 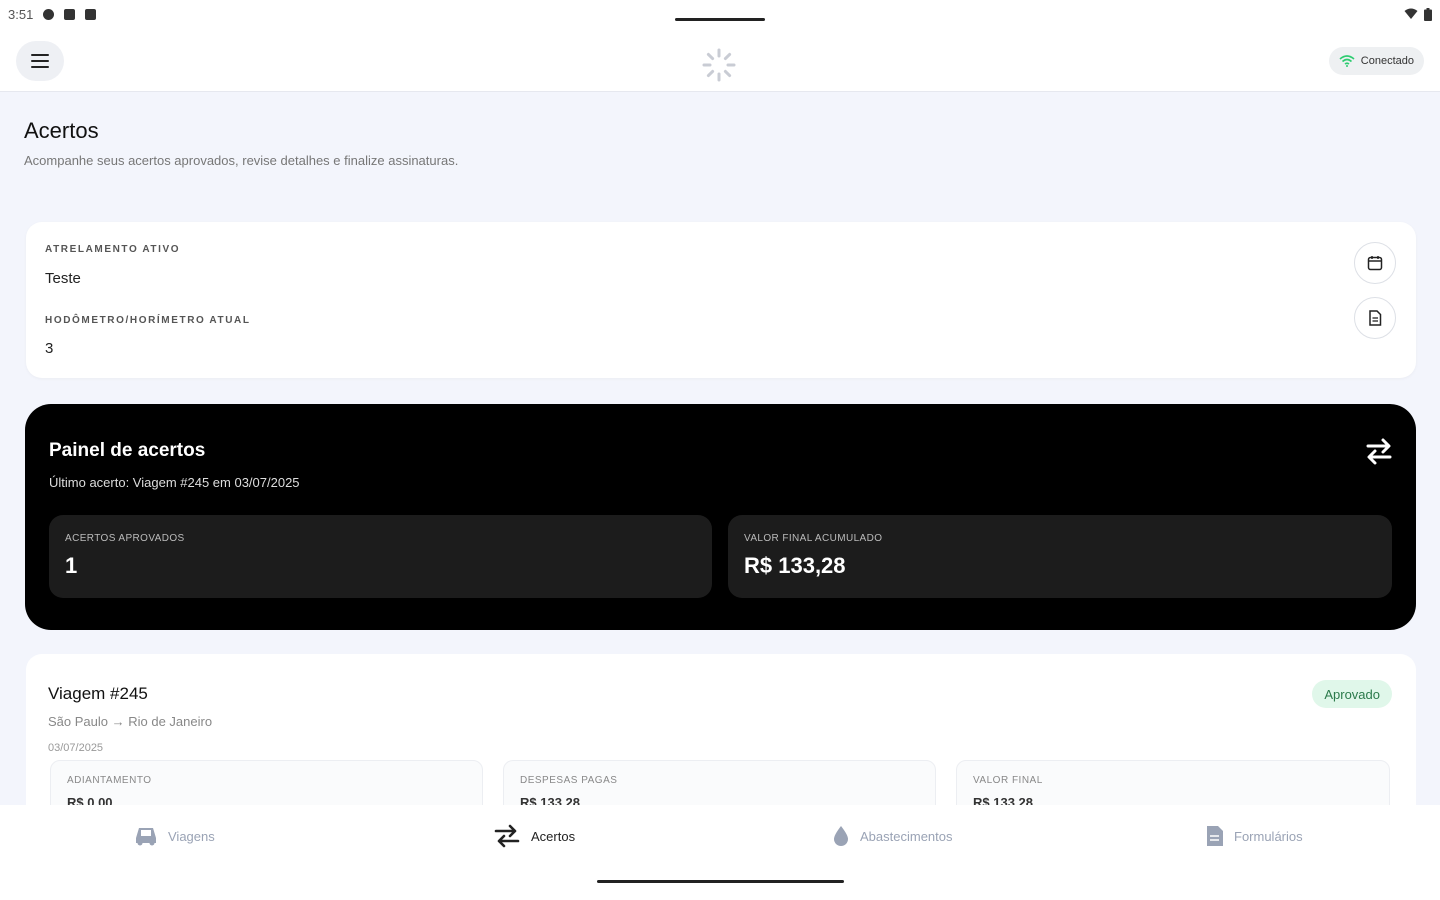 I want to click on notification-status-icon, so click(x=70, y=14).